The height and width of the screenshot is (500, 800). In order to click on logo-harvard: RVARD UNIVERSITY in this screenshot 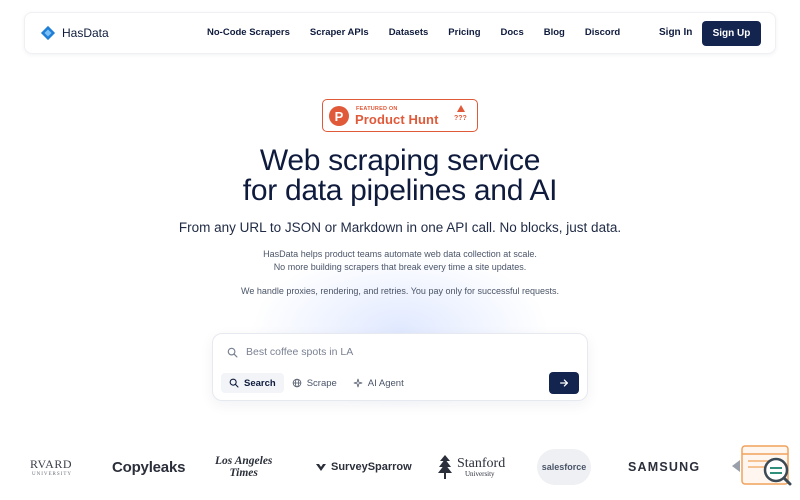, I will do `click(51, 472)`.